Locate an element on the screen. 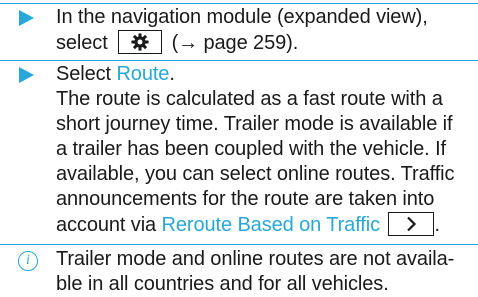 The width and height of the screenshot is (478, 297). step-1-line-2: select (→ page 259). is located at coordinates (177, 43).